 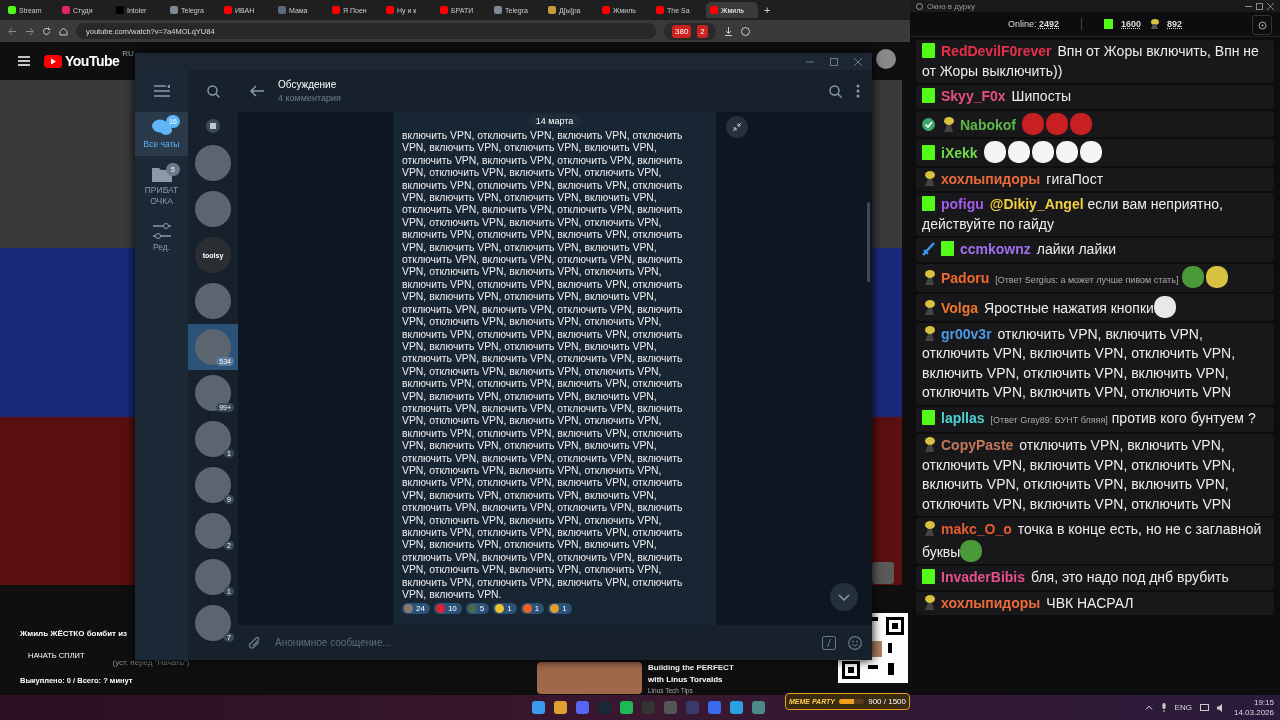 I want to click on language-indicator: ENG, so click(x=1183, y=707).